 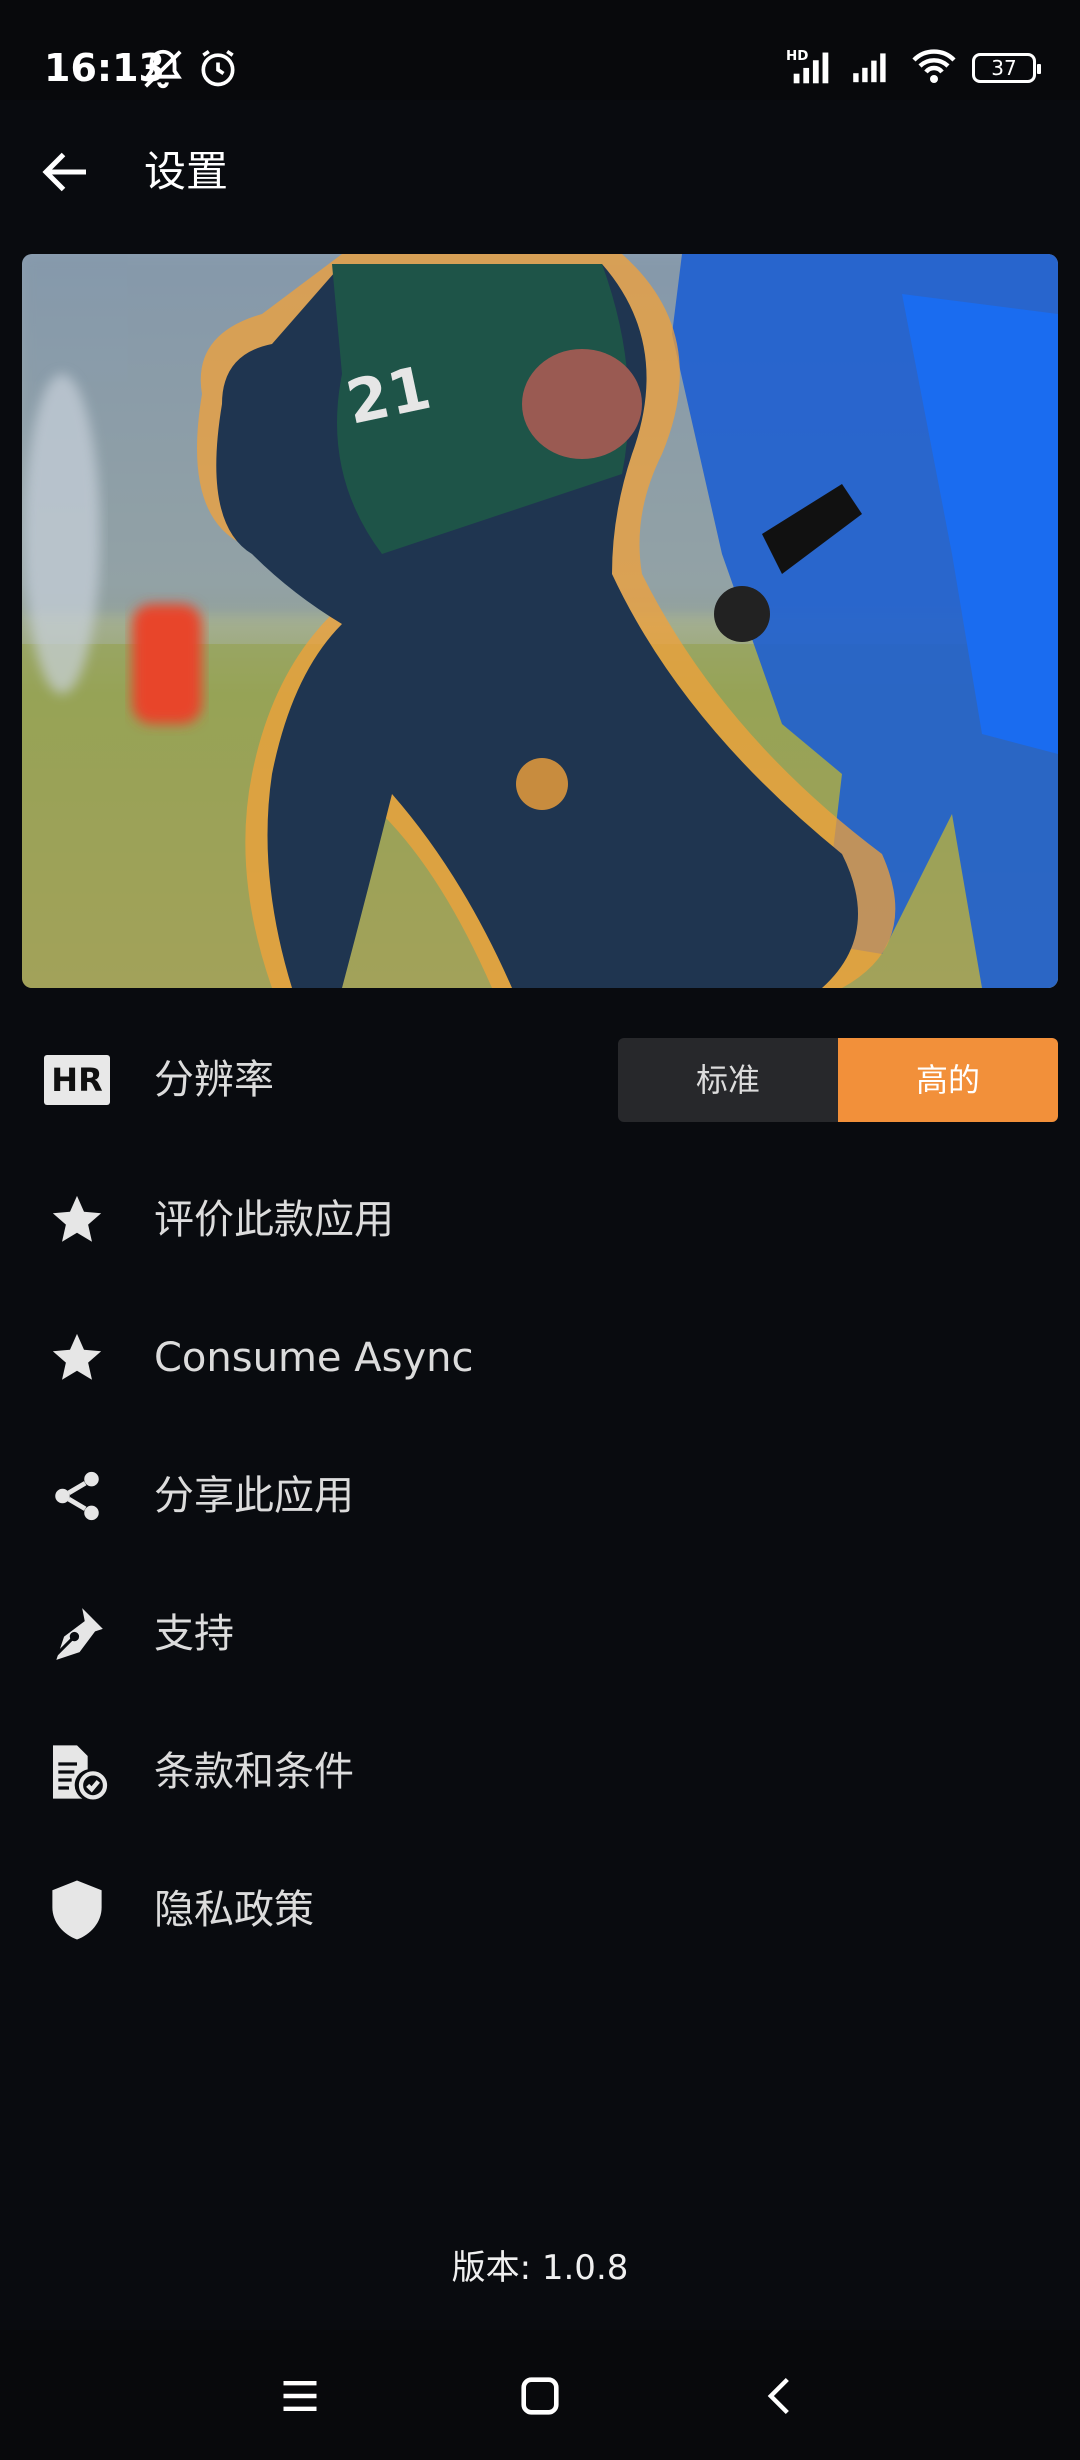 What do you see at coordinates (234, 1910) in the screenshot?
I see `menu-item-label: 隐私政策` at bounding box center [234, 1910].